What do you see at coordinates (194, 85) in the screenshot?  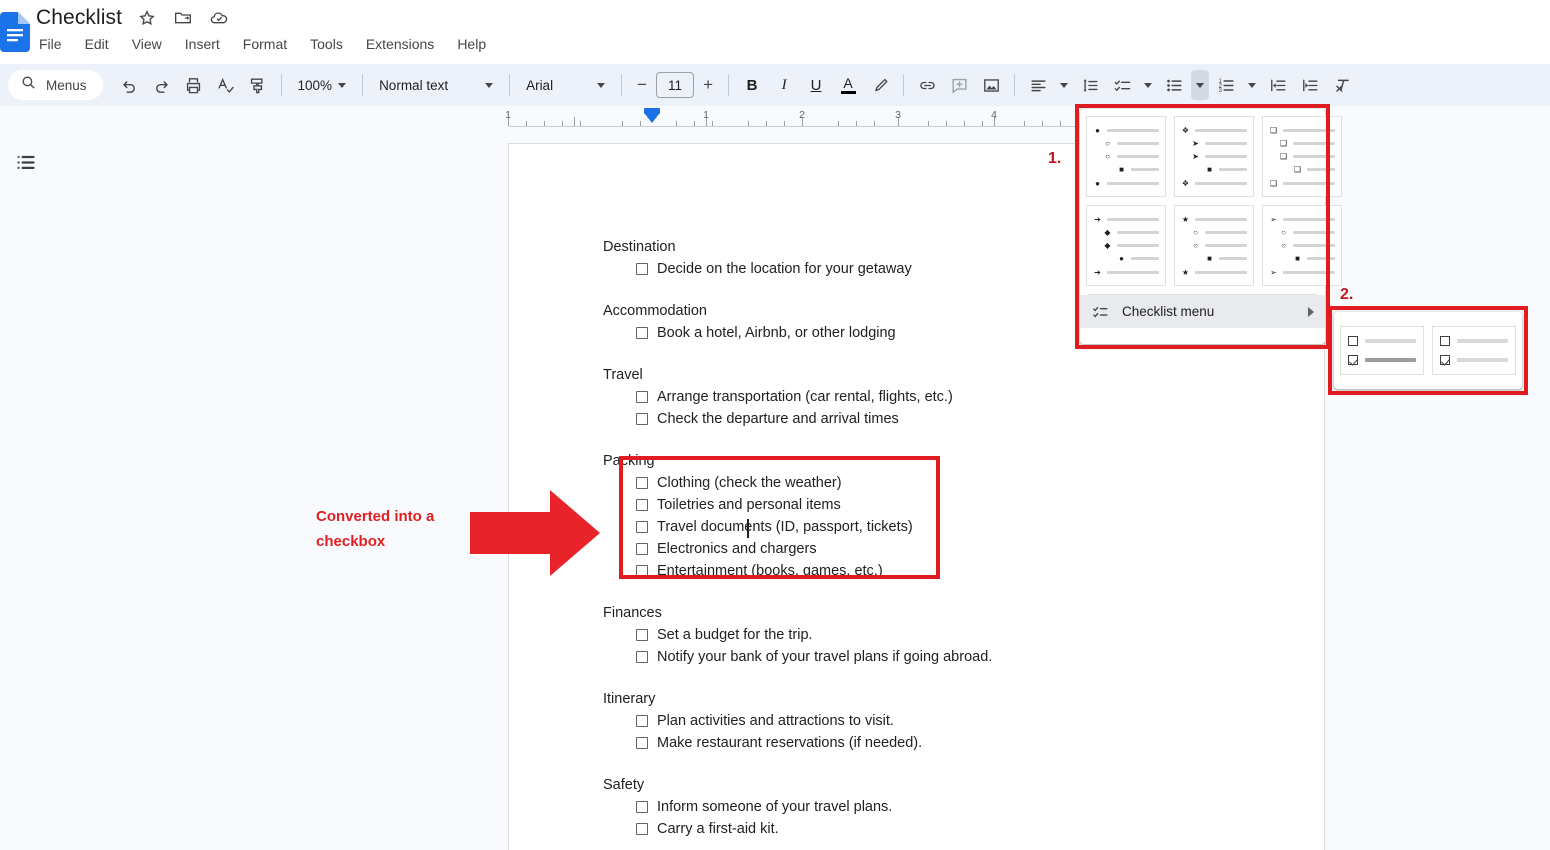 I see `print-button` at bounding box center [194, 85].